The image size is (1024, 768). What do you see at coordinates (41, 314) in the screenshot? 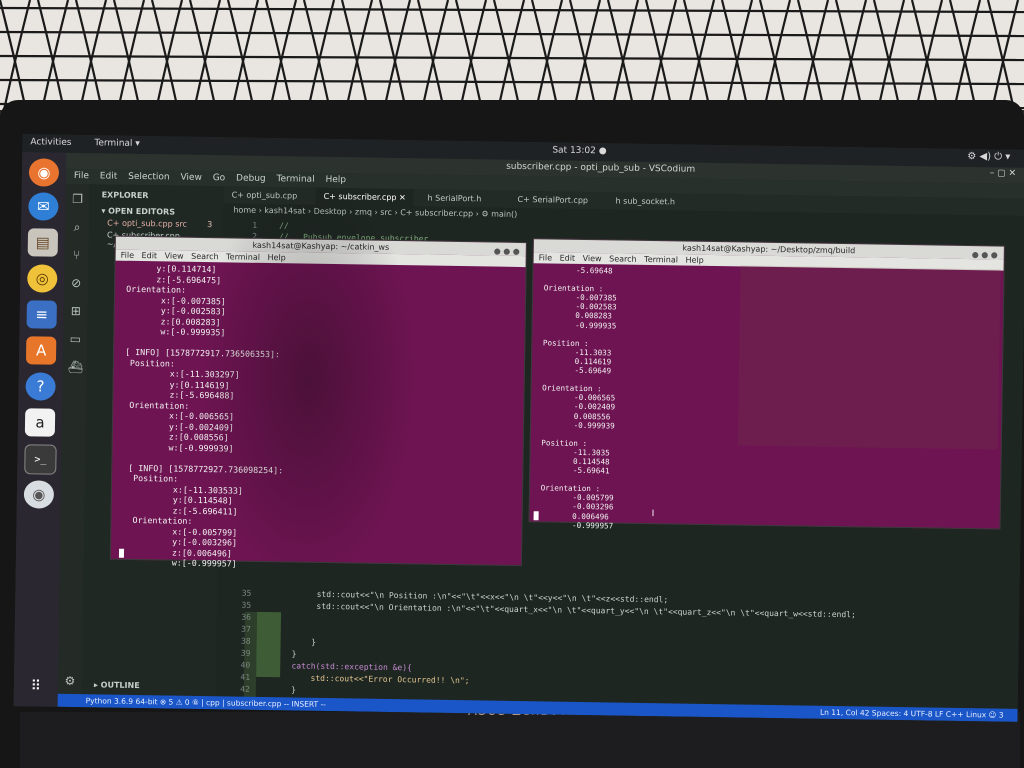
I see `libreoffice-writer-icon: ≡` at bounding box center [41, 314].